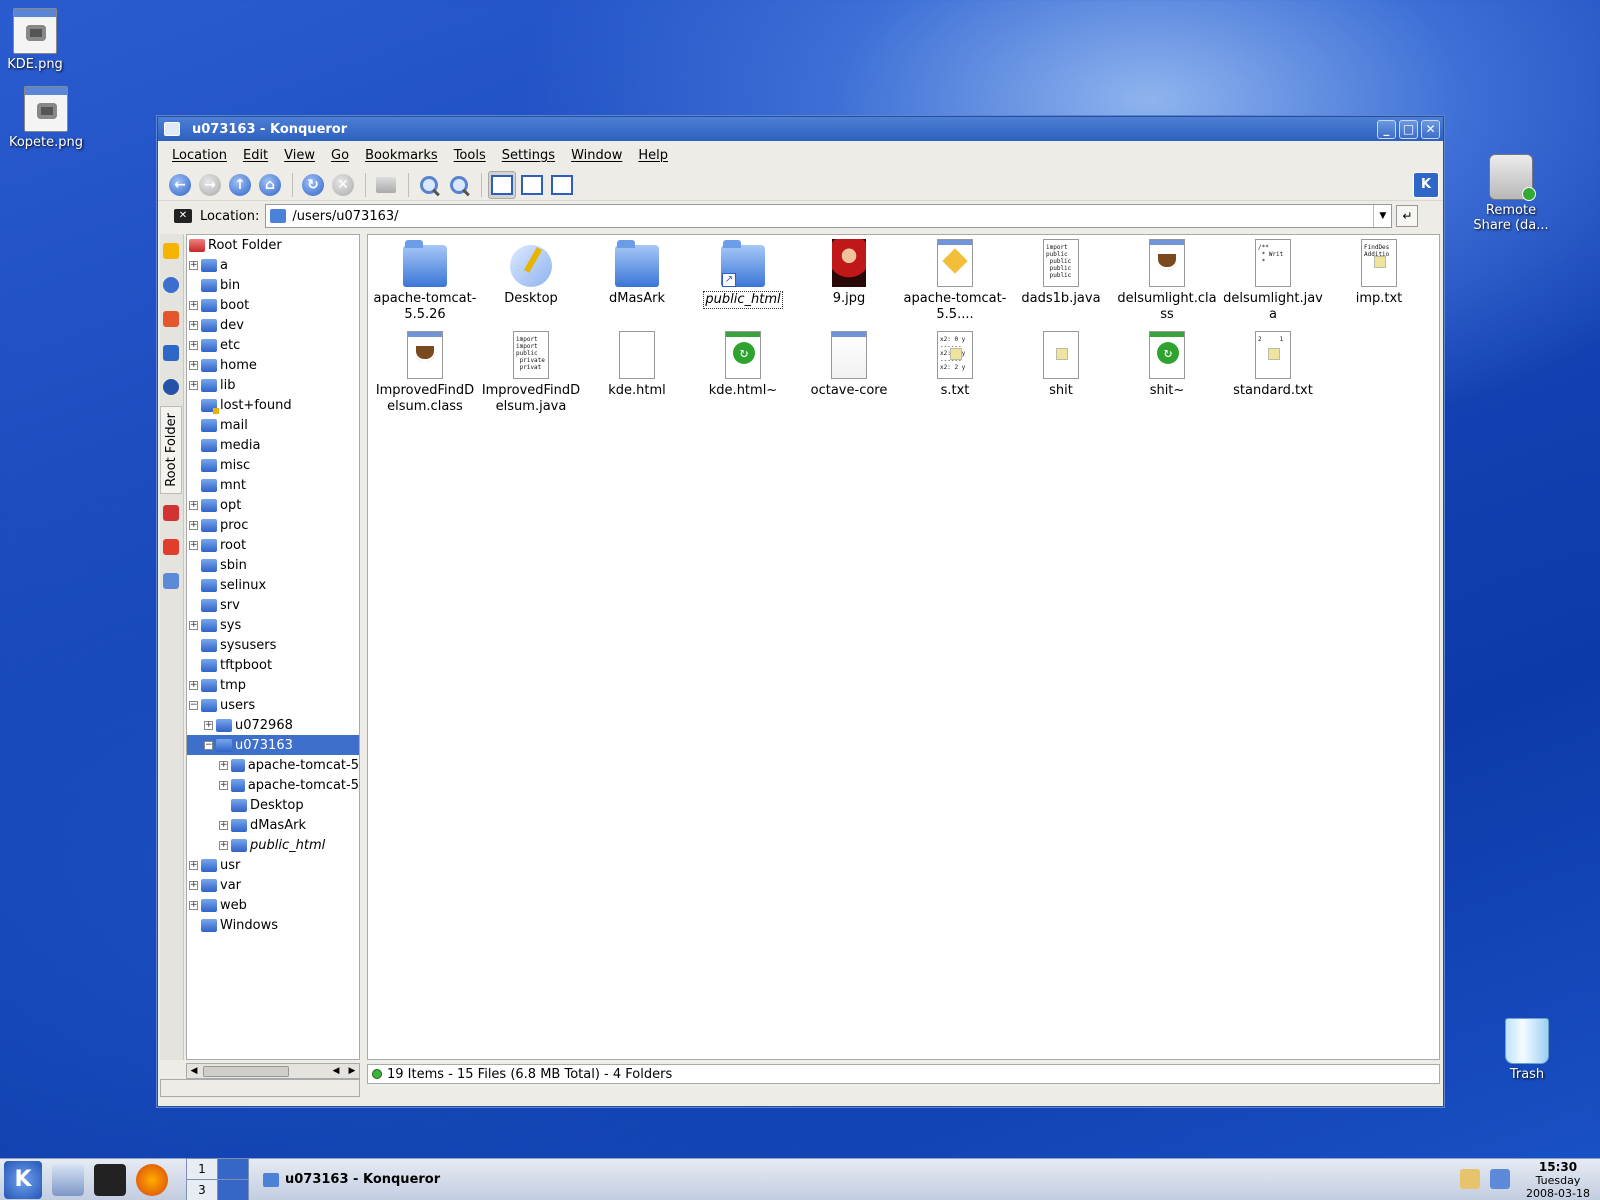  I want to click on file-item: 9.jpg, so click(849, 281).